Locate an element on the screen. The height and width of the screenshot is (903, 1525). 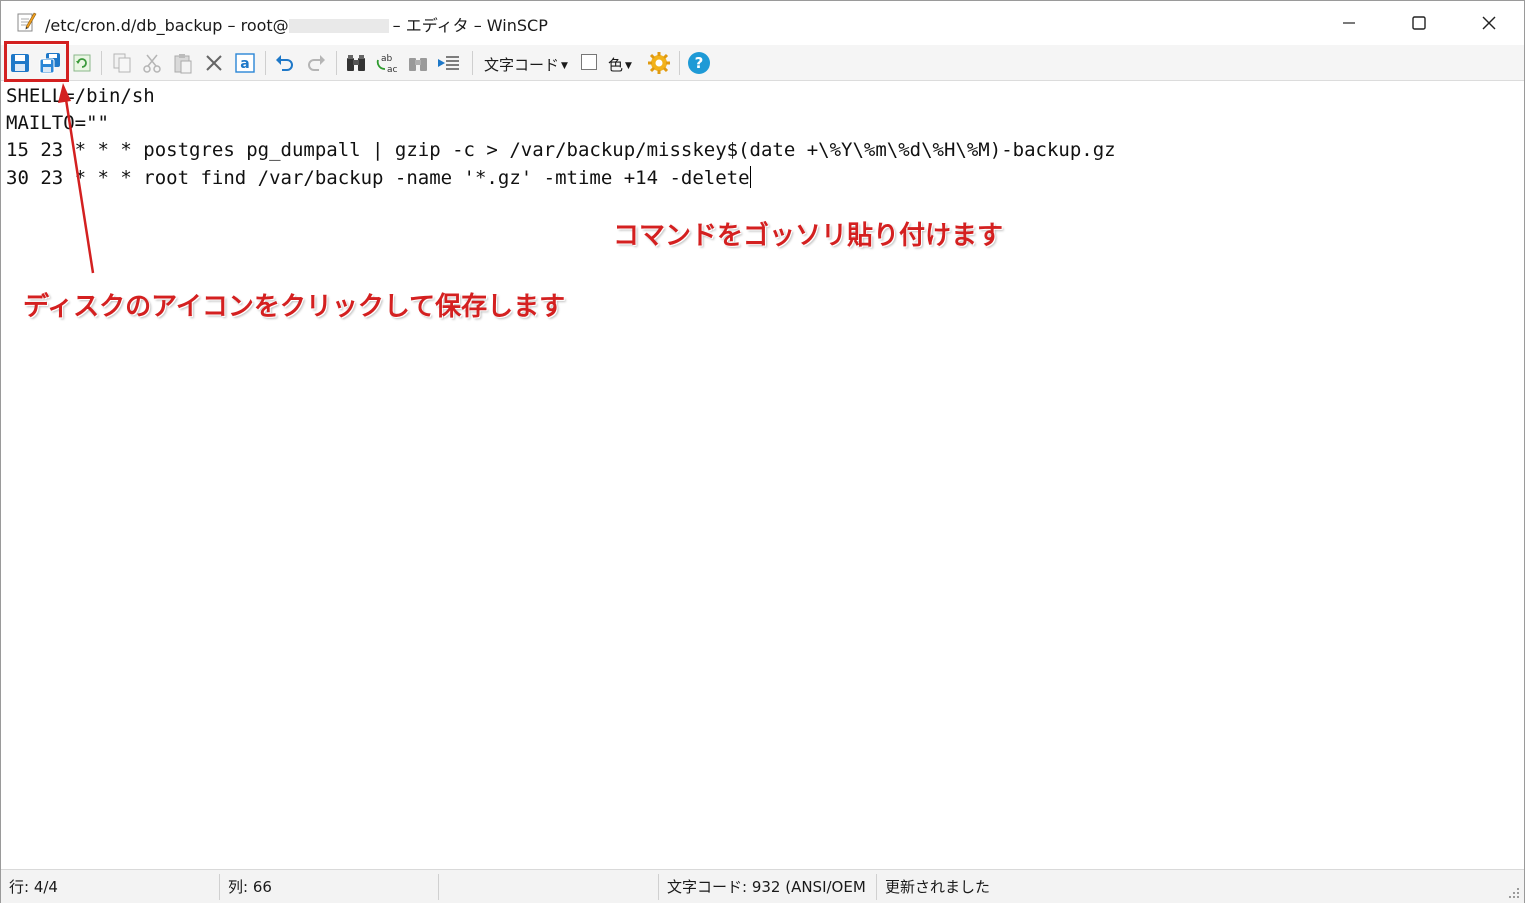
encoding-dropdown: 文字コード ▼ is located at coordinates (526, 64).